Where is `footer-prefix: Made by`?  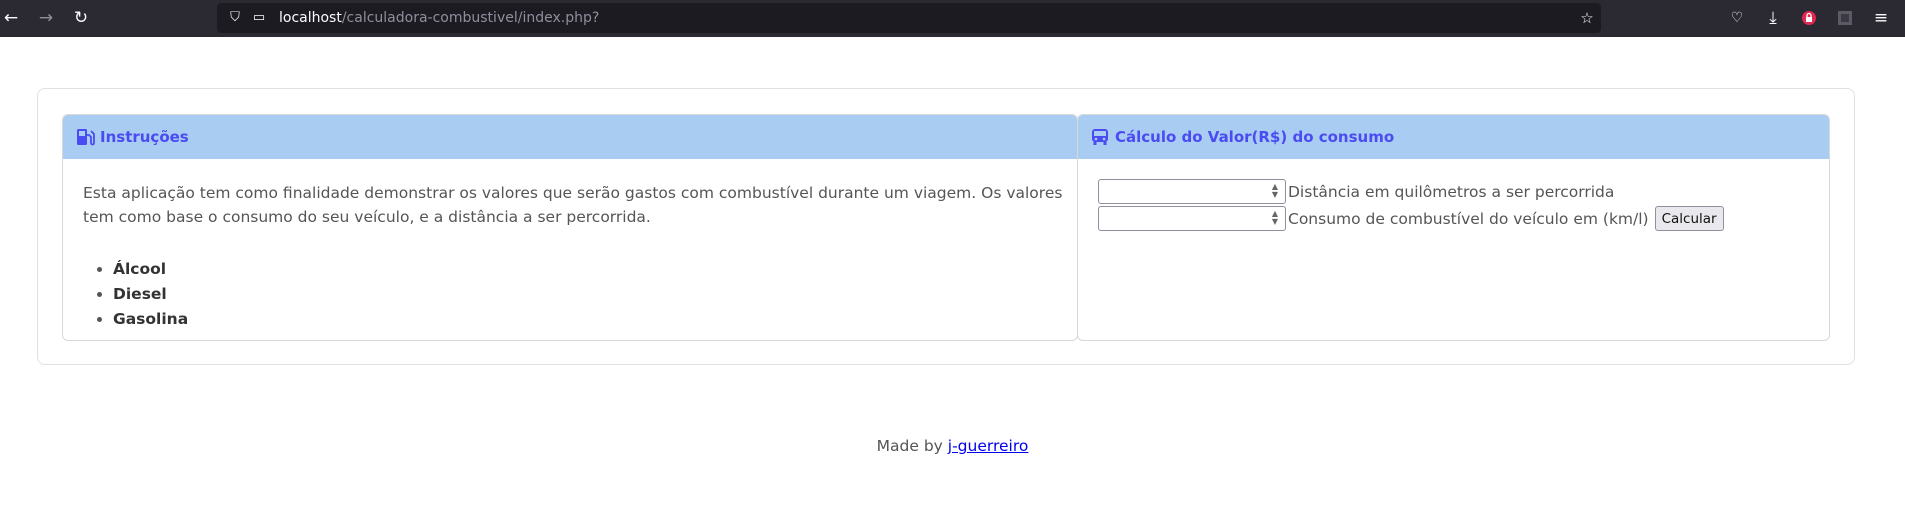 footer-prefix: Made by is located at coordinates (909, 446).